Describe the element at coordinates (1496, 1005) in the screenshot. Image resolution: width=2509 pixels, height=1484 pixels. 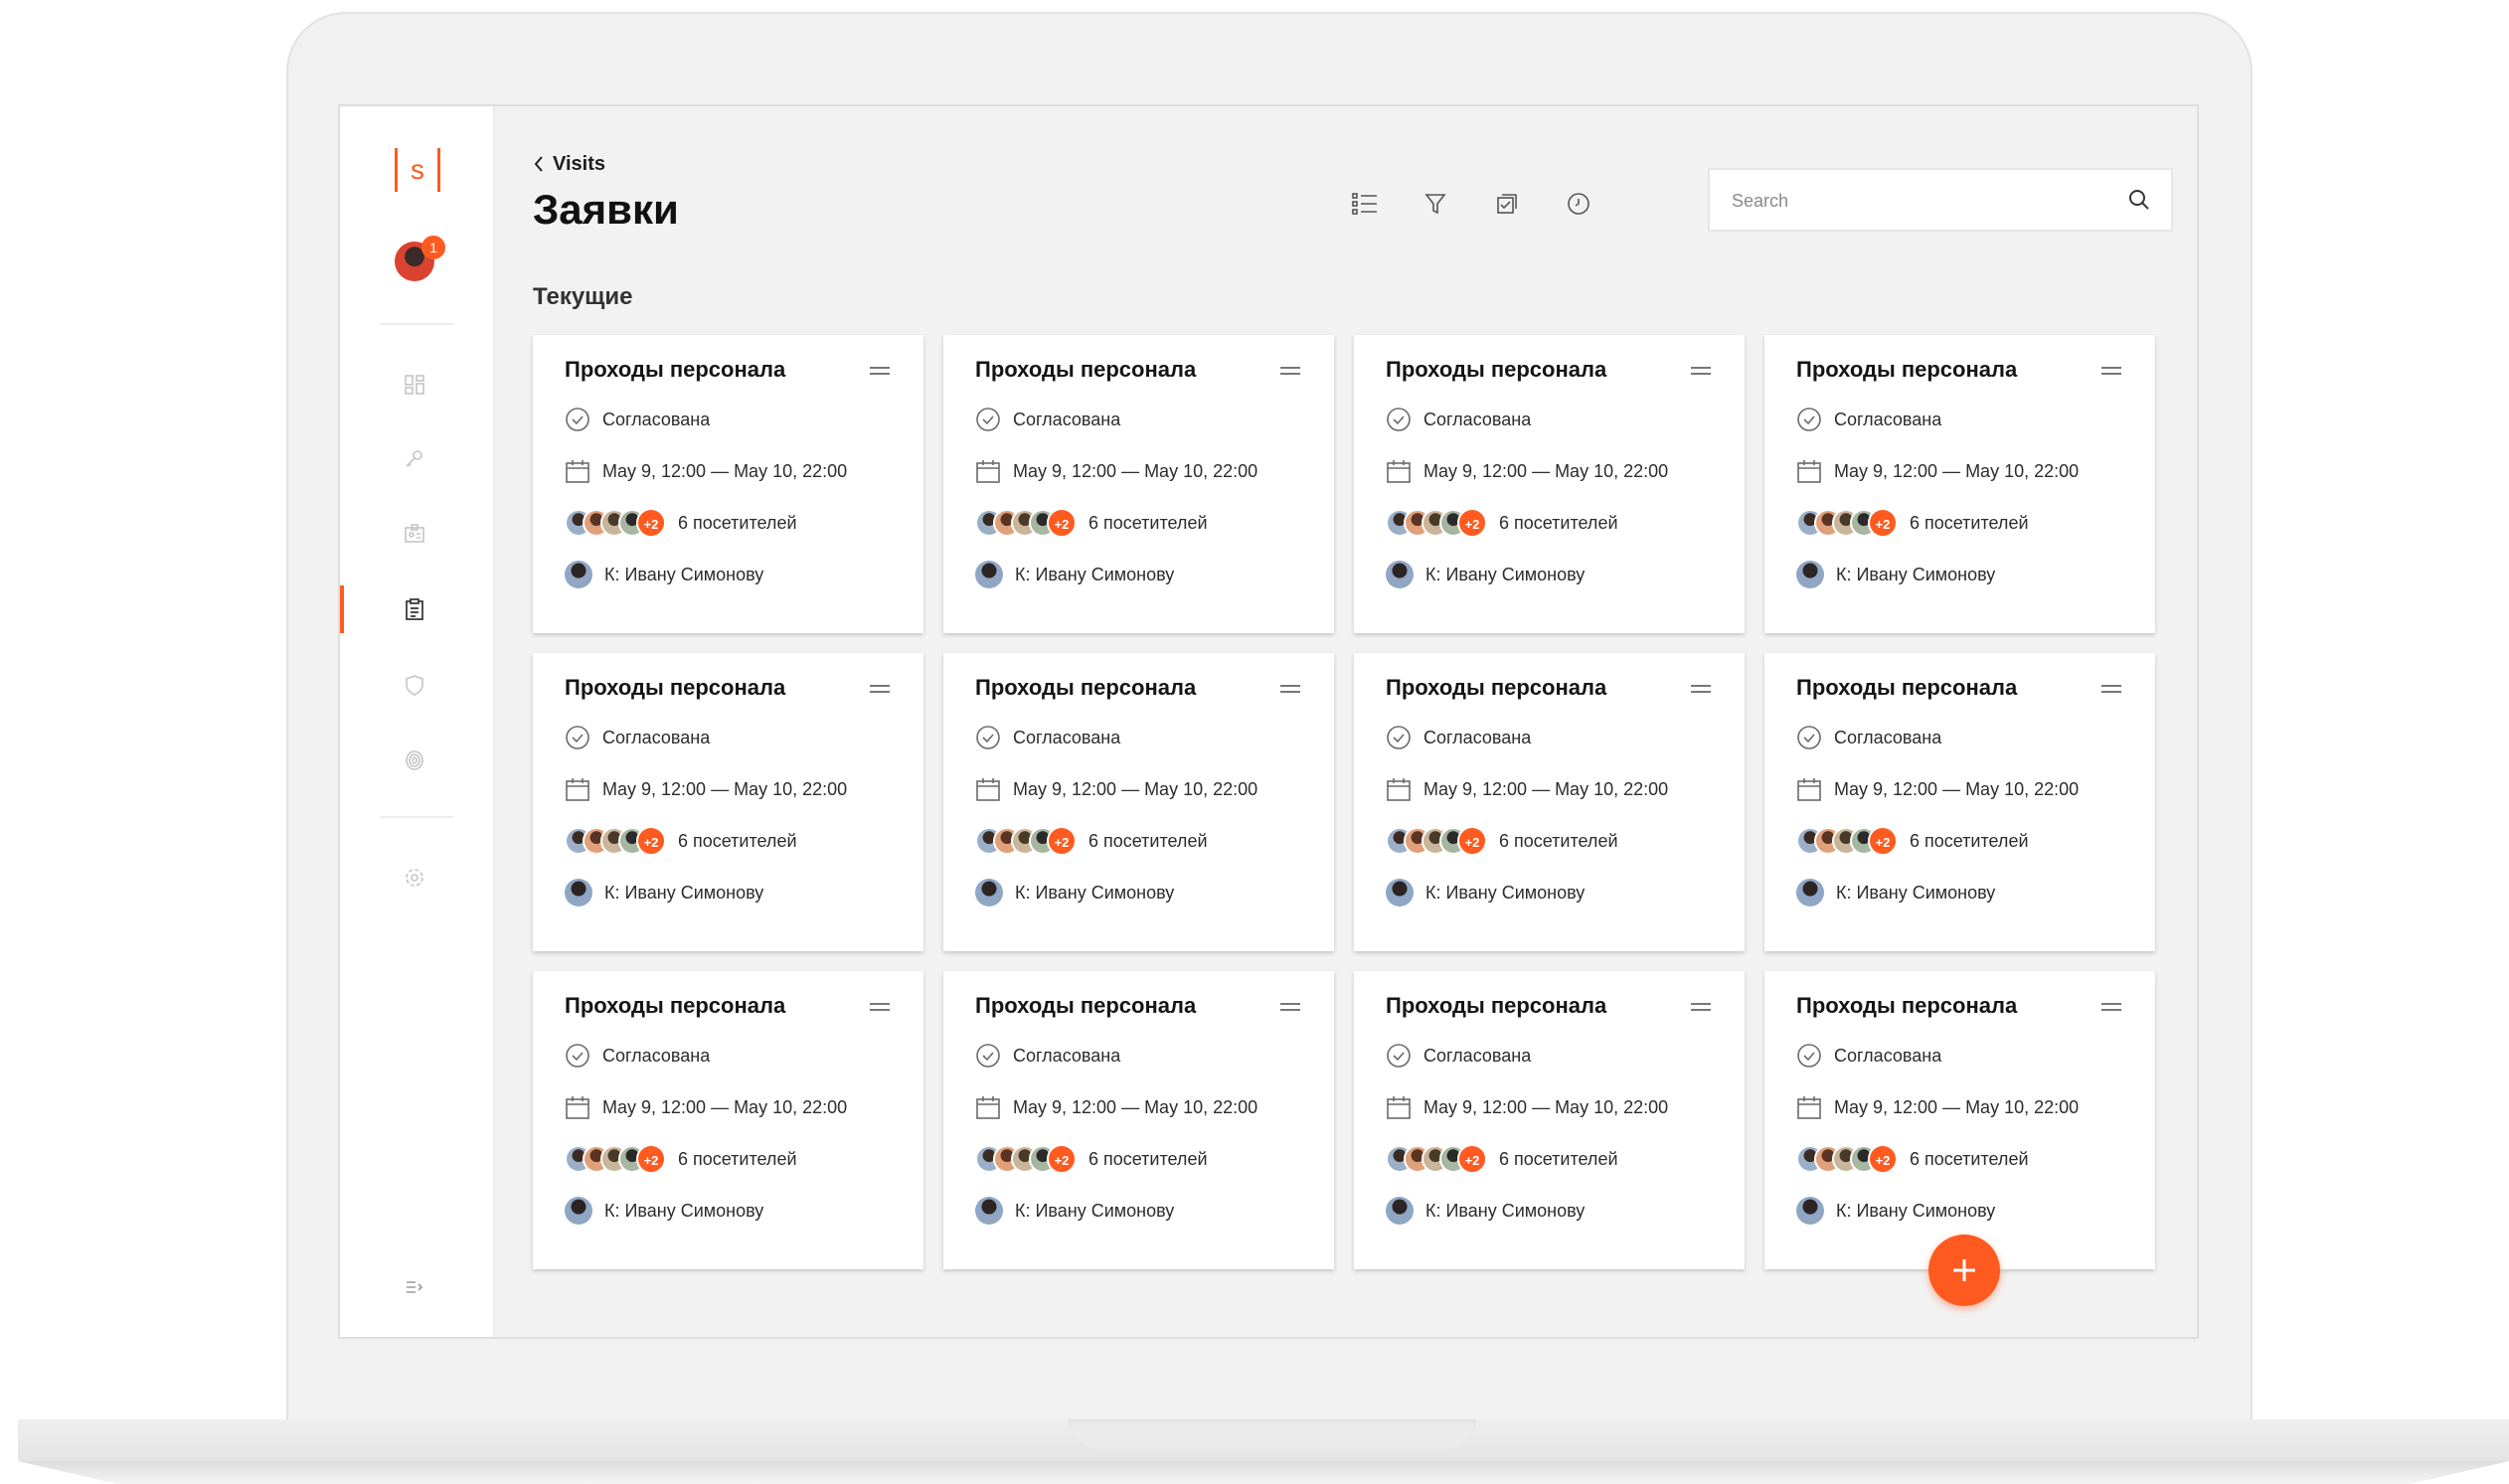
I see `card-title: Проходы персонала` at that location.